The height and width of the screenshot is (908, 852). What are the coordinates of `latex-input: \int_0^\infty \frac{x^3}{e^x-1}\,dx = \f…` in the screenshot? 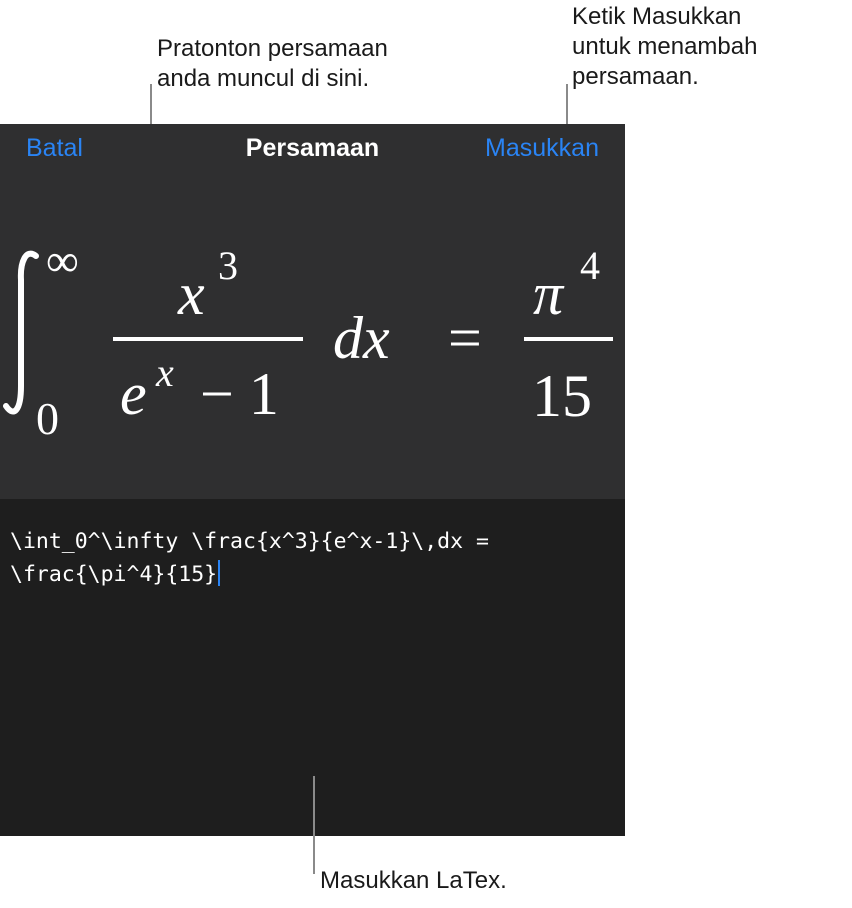 It's located at (315, 558).